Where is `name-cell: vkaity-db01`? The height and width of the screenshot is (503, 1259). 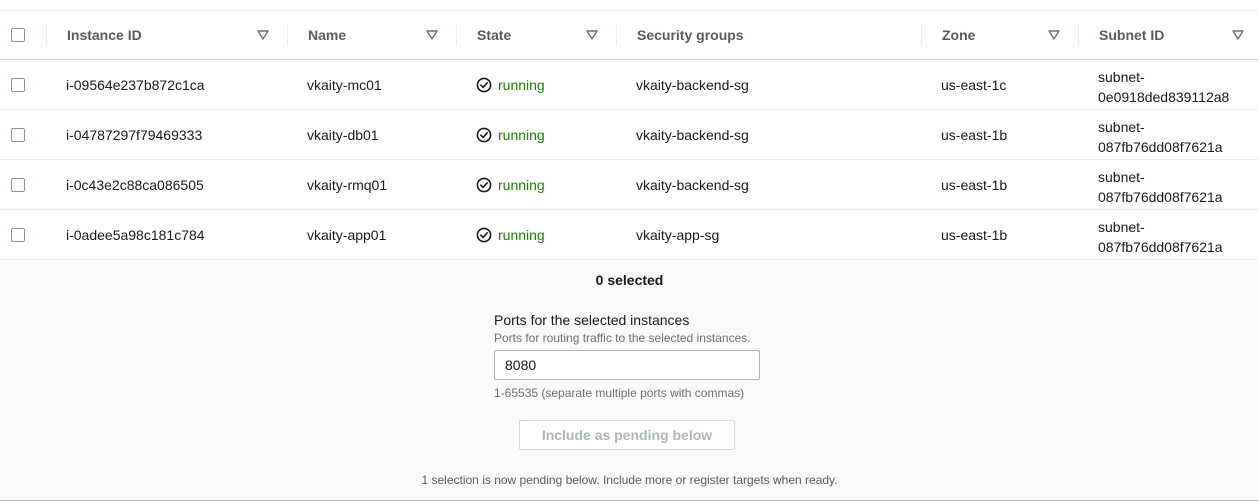
name-cell: vkaity-db01 is located at coordinates (343, 134).